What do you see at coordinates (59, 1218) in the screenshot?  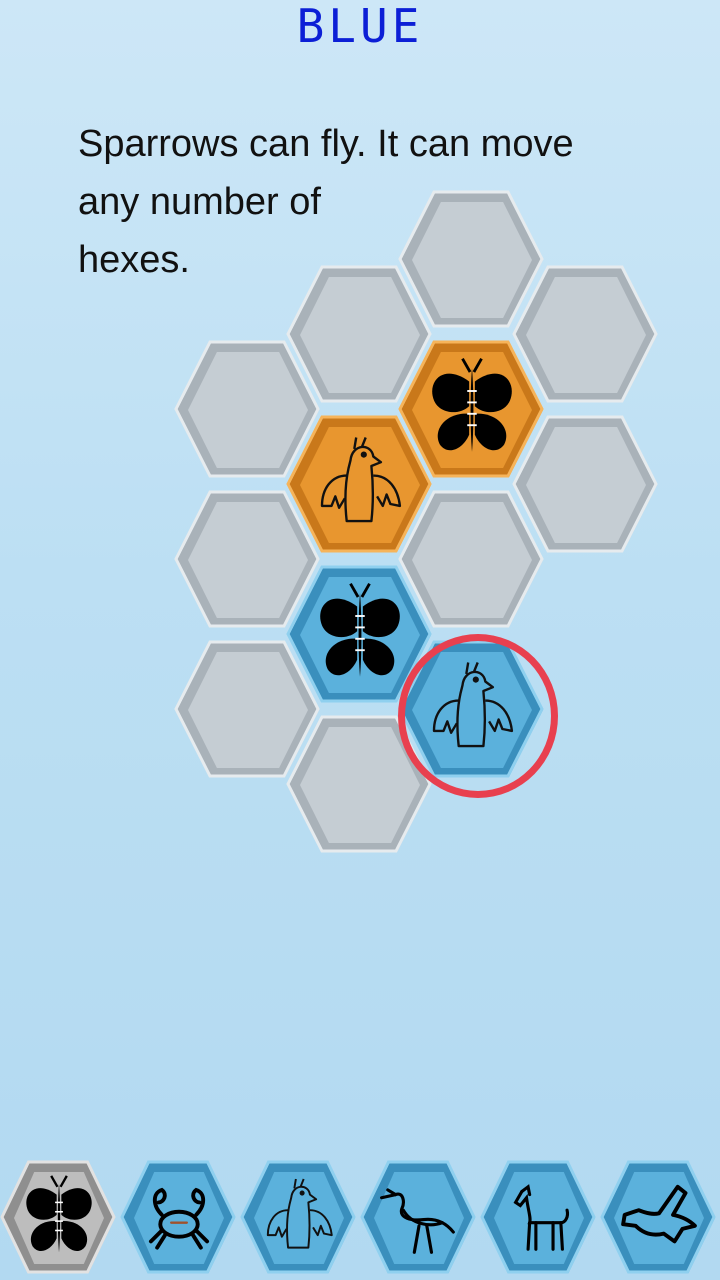 I see `tray-butterfly` at bounding box center [59, 1218].